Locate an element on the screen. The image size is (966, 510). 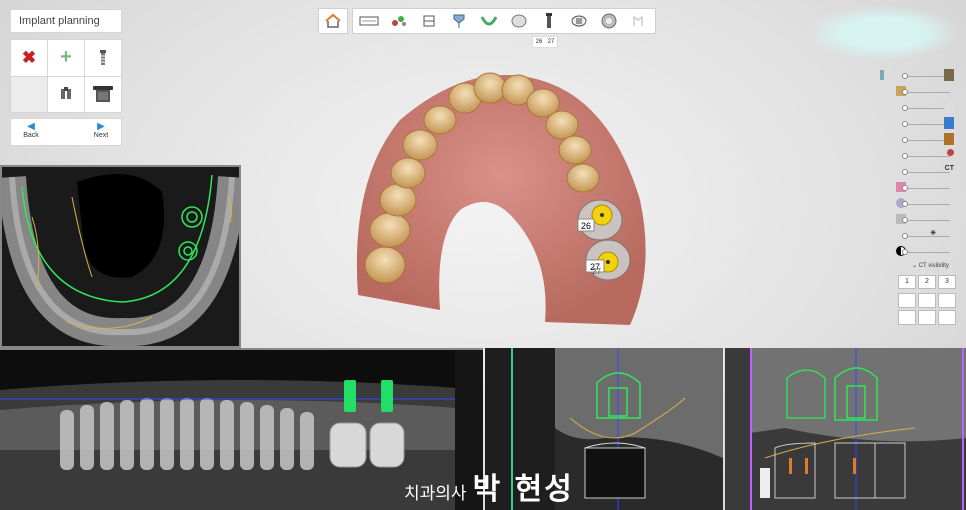
abutment-icon is located at coordinates (66, 93).